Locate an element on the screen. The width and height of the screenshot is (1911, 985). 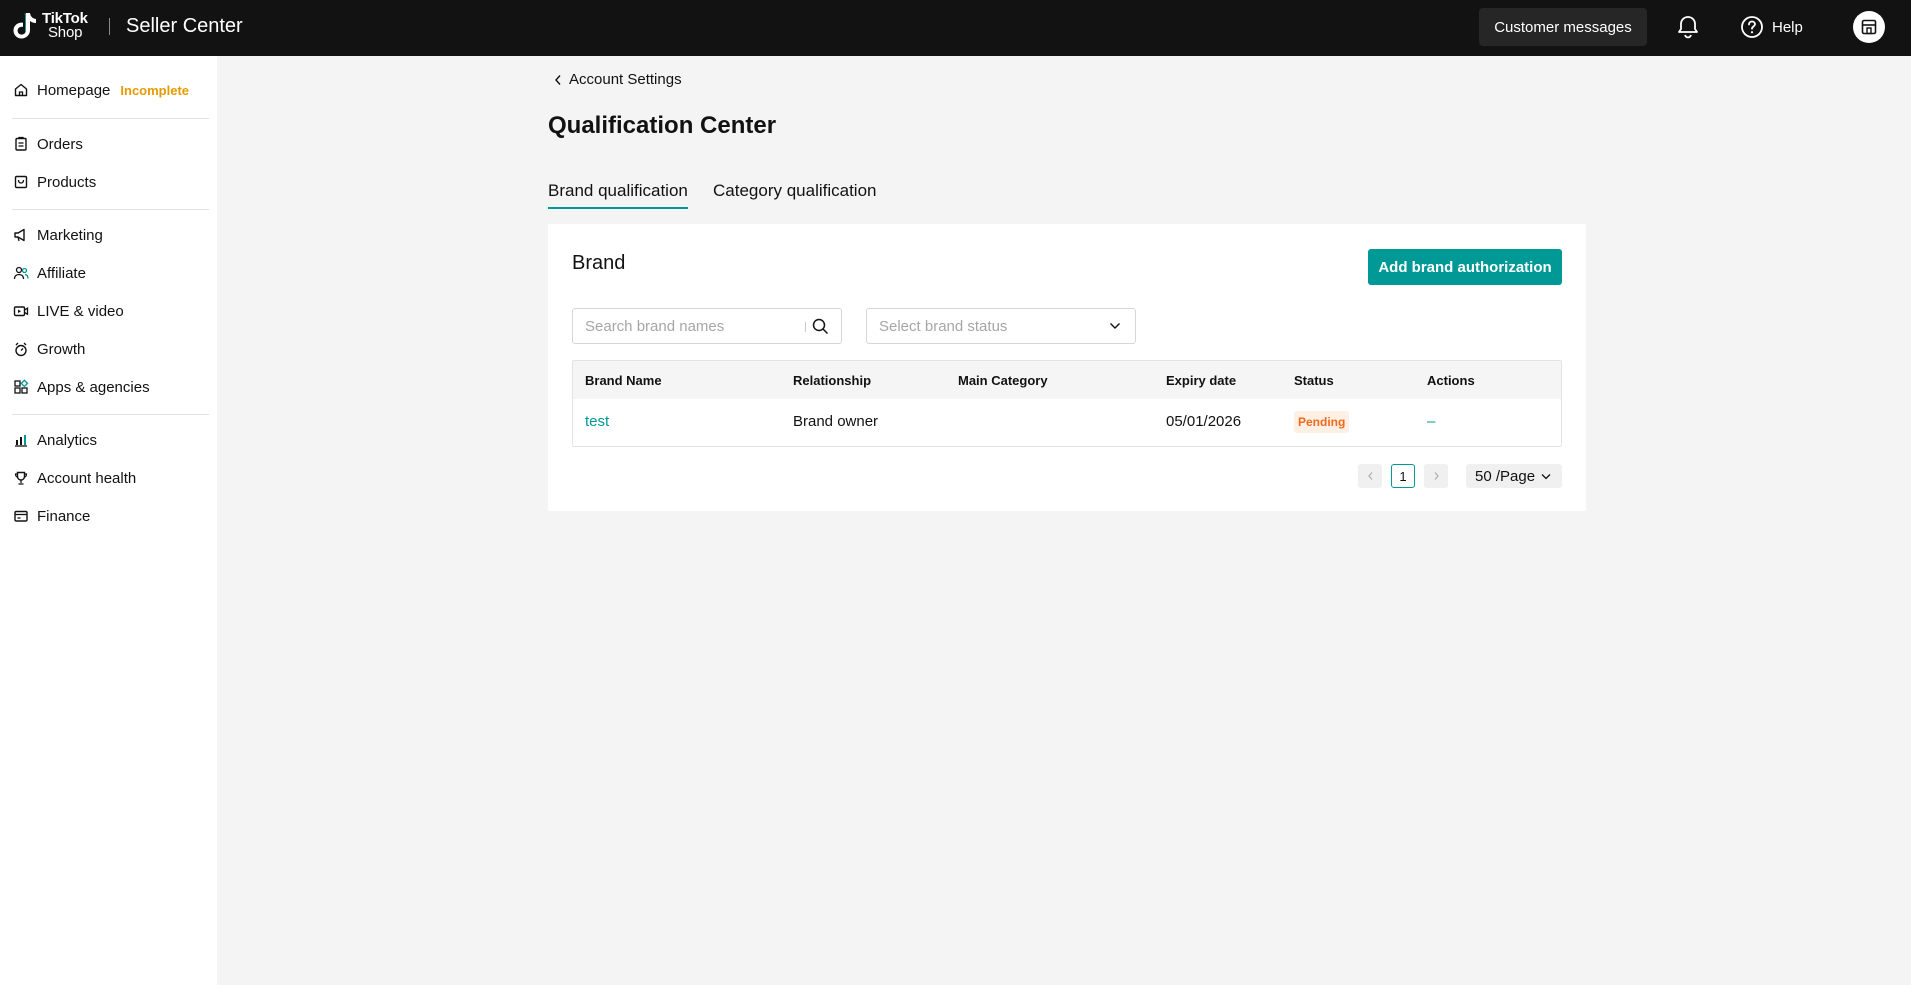
page-size-select: 50 /Page is located at coordinates (1514, 476).